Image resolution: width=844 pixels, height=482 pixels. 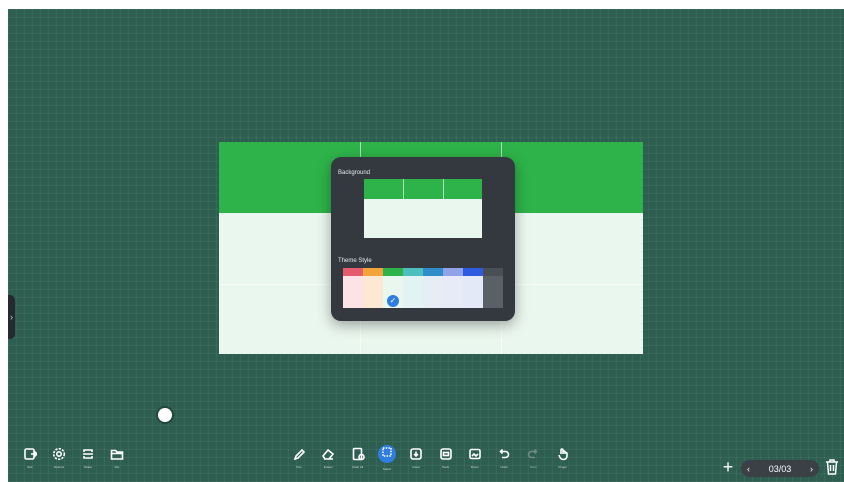 I want to click on options-button: Options, so click(x=59, y=458).